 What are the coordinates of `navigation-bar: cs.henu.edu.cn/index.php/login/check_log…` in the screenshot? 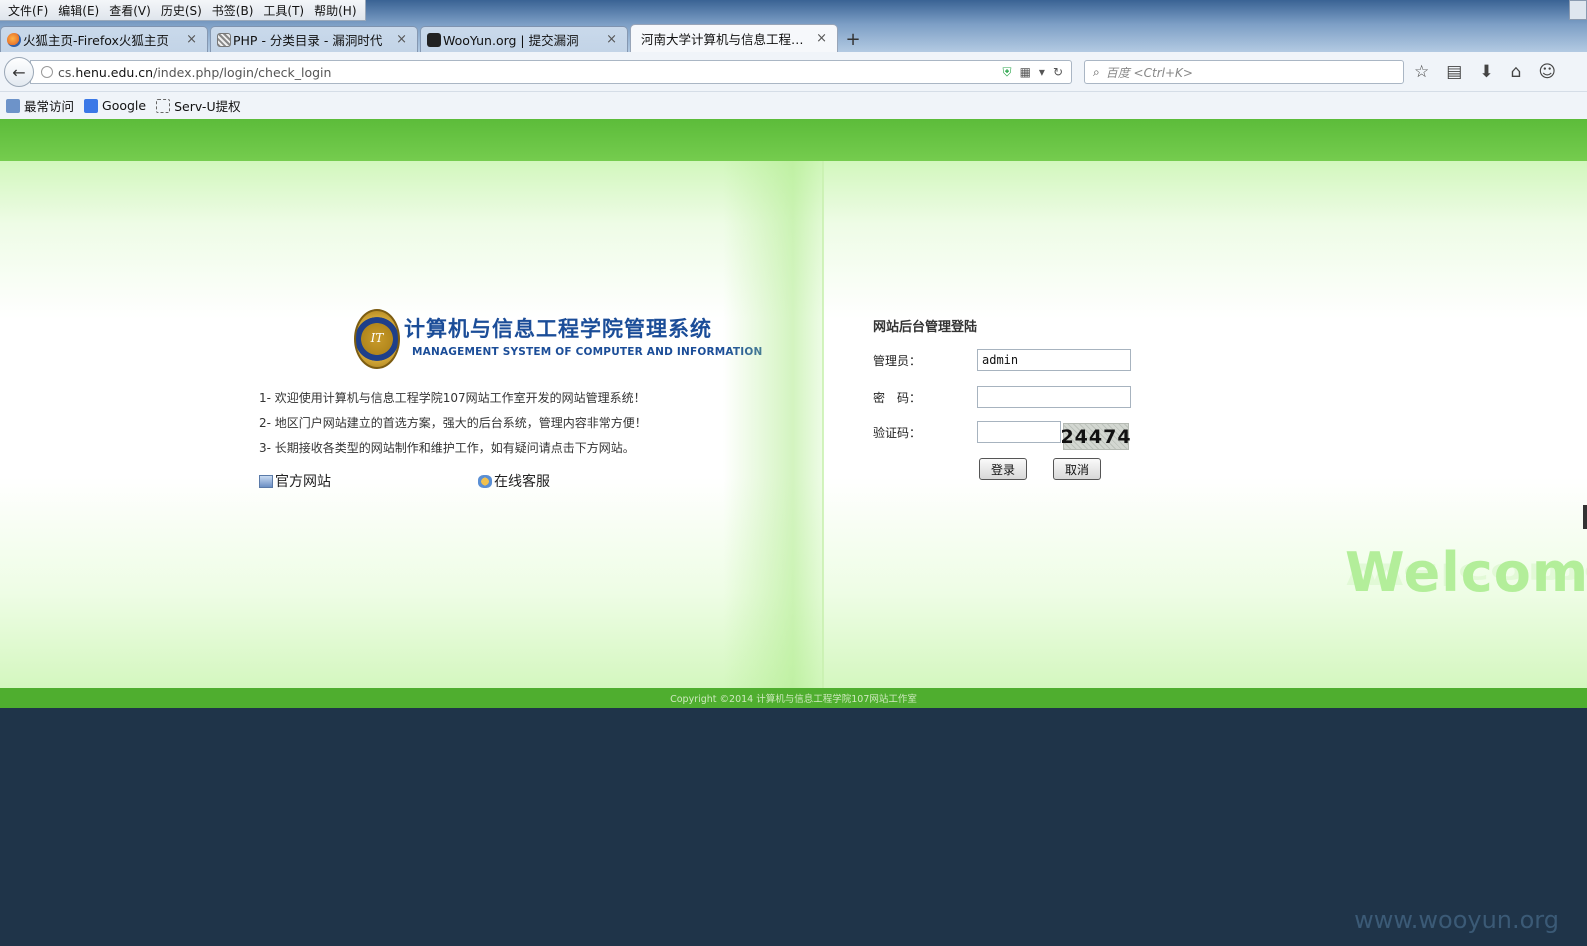 It's located at (793, 72).